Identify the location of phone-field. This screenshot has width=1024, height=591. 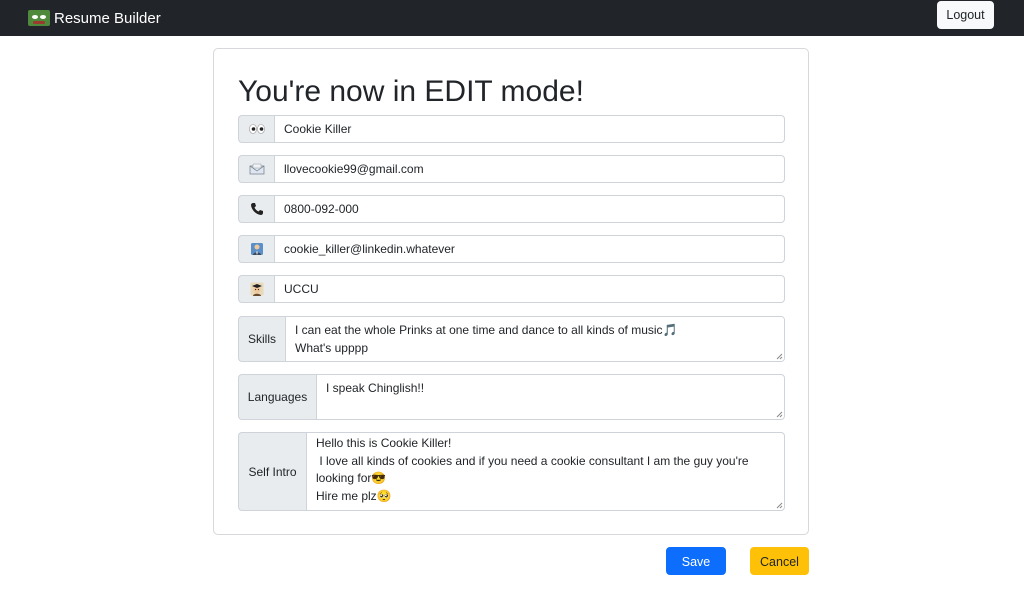
(529, 209).